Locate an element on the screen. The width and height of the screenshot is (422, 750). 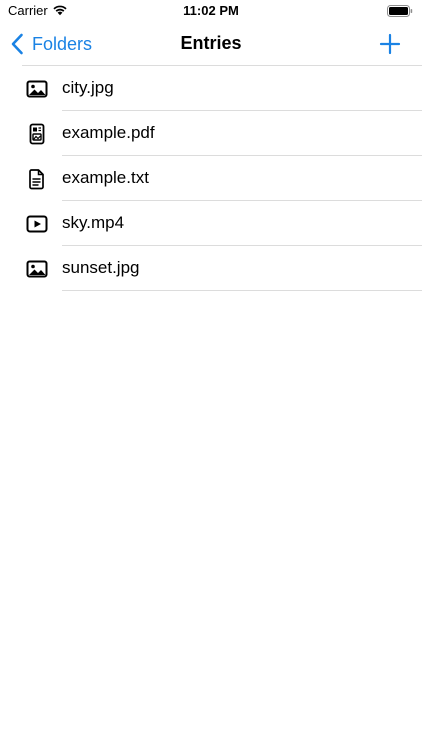
clock: 11:02 PM is located at coordinates (211, 10).